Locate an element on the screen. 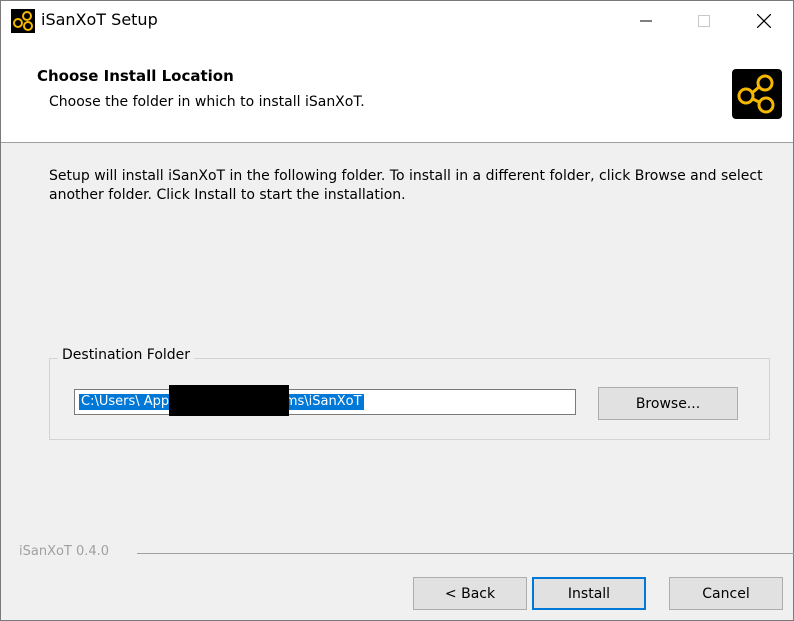 This screenshot has width=794, height=621. window-title: iSanXoT Setup is located at coordinates (99, 19).